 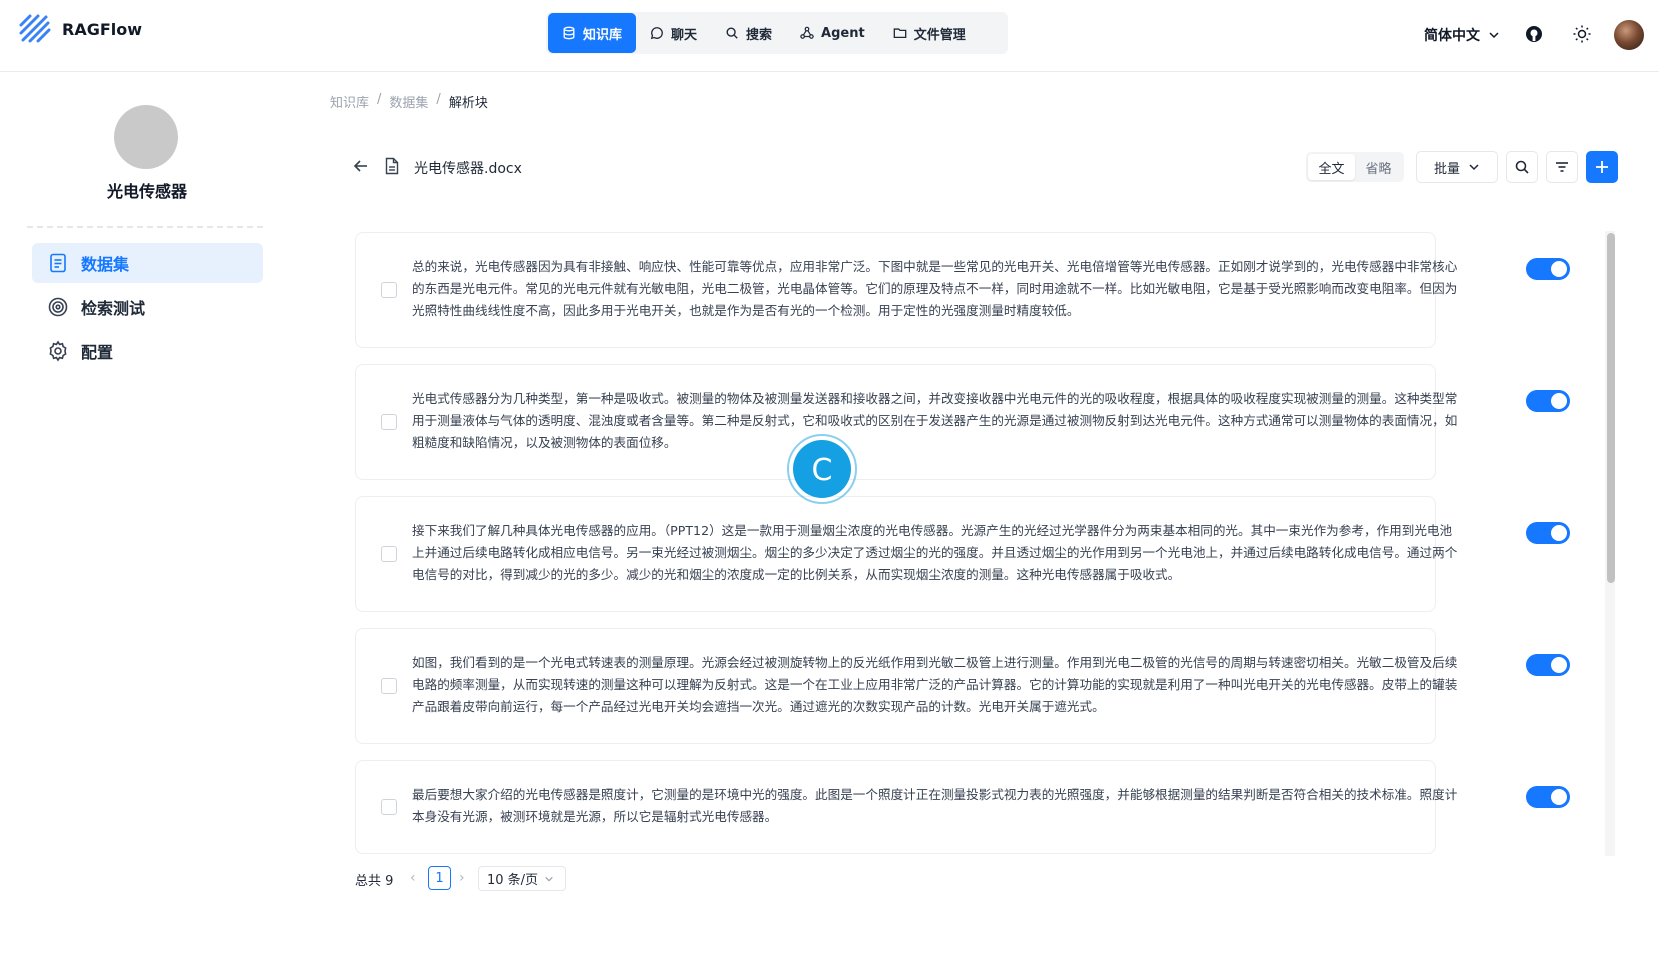 What do you see at coordinates (1534, 34) in the screenshot?
I see `github-icon` at bounding box center [1534, 34].